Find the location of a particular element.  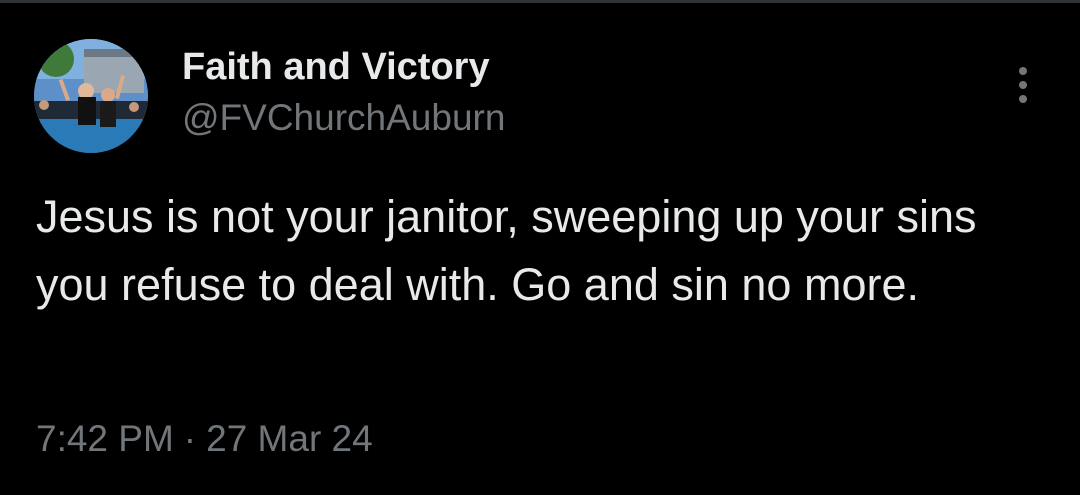

profile-photo-icon is located at coordinates (91, 96).